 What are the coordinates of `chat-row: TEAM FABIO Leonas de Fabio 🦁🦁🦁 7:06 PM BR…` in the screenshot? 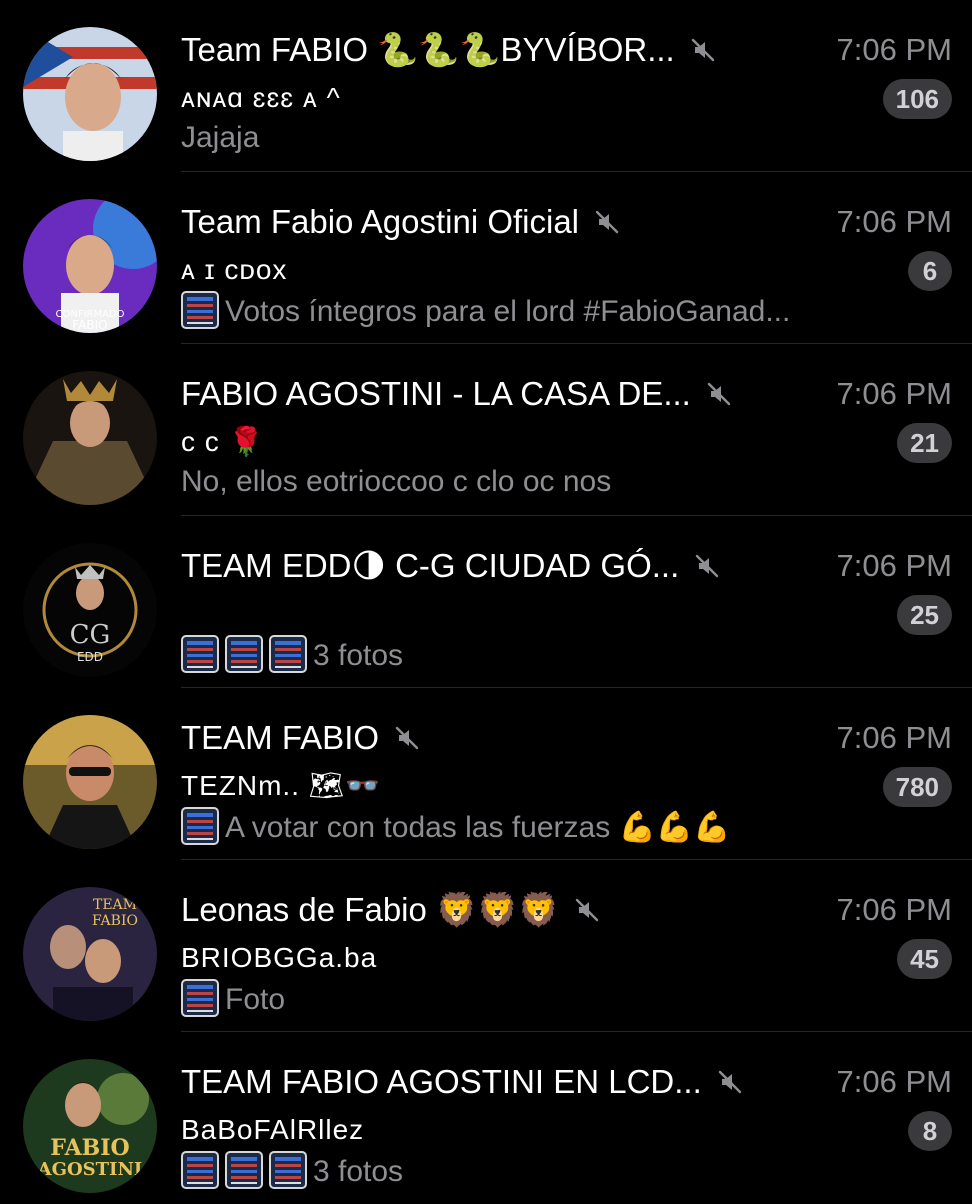 It's located at (486, 946).